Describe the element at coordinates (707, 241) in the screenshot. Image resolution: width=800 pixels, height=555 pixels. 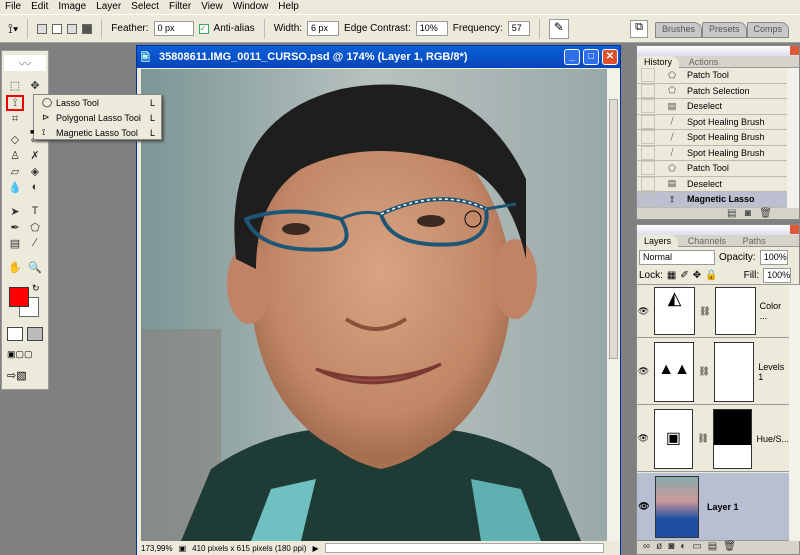
I see `tab-channels: Channels` at that location.